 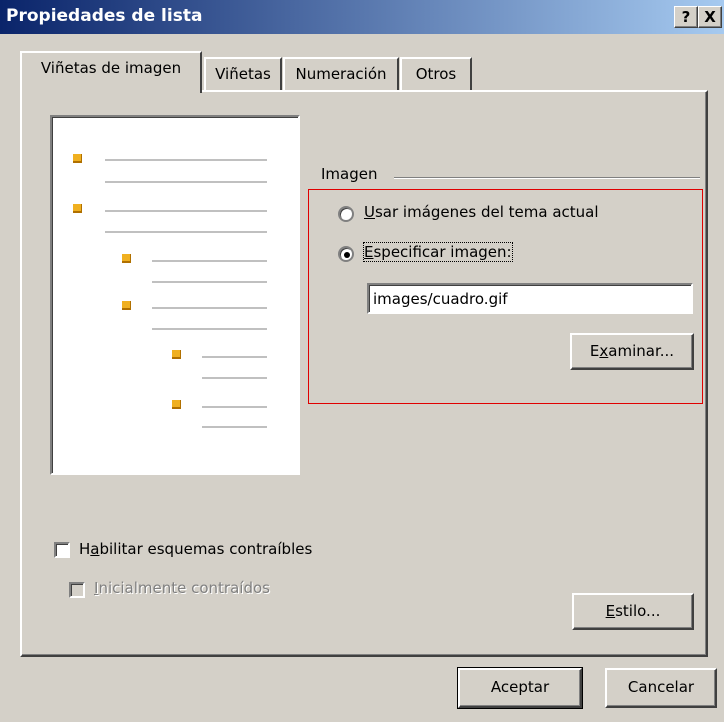 I want to click on tab-label: Otros, so click(x=436, y=74).